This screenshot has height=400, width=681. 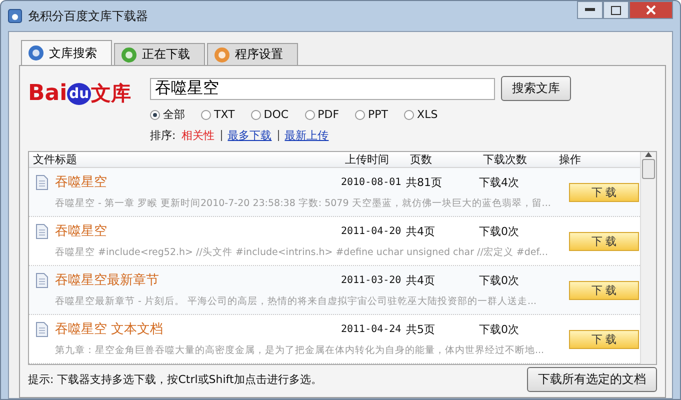 What do you see at coordinates (570, 159) in the screenshot?
I see `column-header: 操作` at bounding box center [570, 159].